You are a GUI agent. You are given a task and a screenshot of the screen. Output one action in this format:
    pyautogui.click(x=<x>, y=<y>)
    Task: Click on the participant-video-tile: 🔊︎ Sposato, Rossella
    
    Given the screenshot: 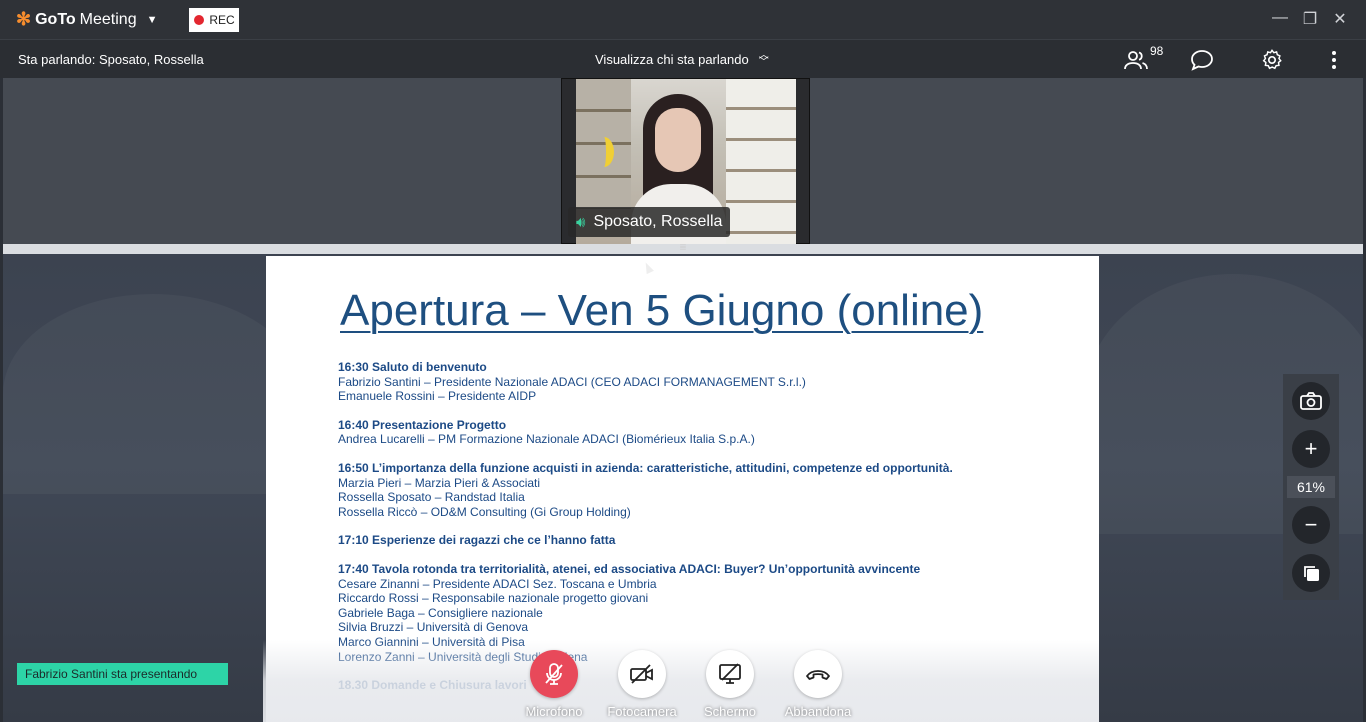 What is the action you would take?
    pyautogui.click(x=685, y=161)
    